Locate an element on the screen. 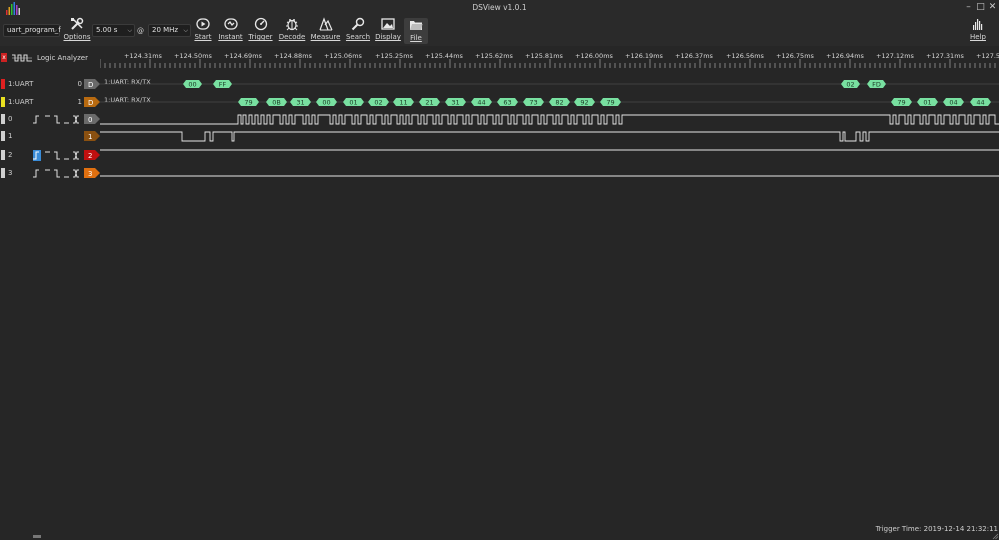 The width and height of the screenshot is (999, 540). decode-annotation-label: 92 is located at coordinates (584, 103).